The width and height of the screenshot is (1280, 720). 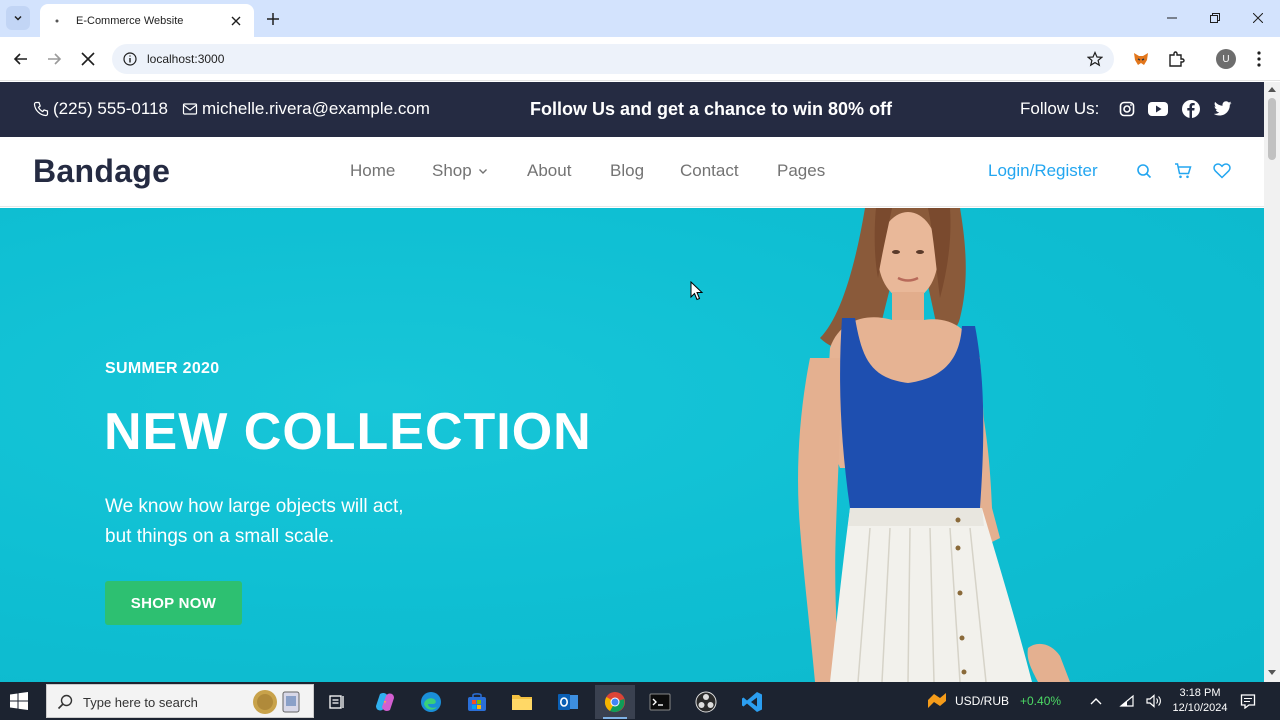 What do you see at coordinates (385, 702) in the screenshot?
I see `copilot-icon` at bounding box center [385, 702].